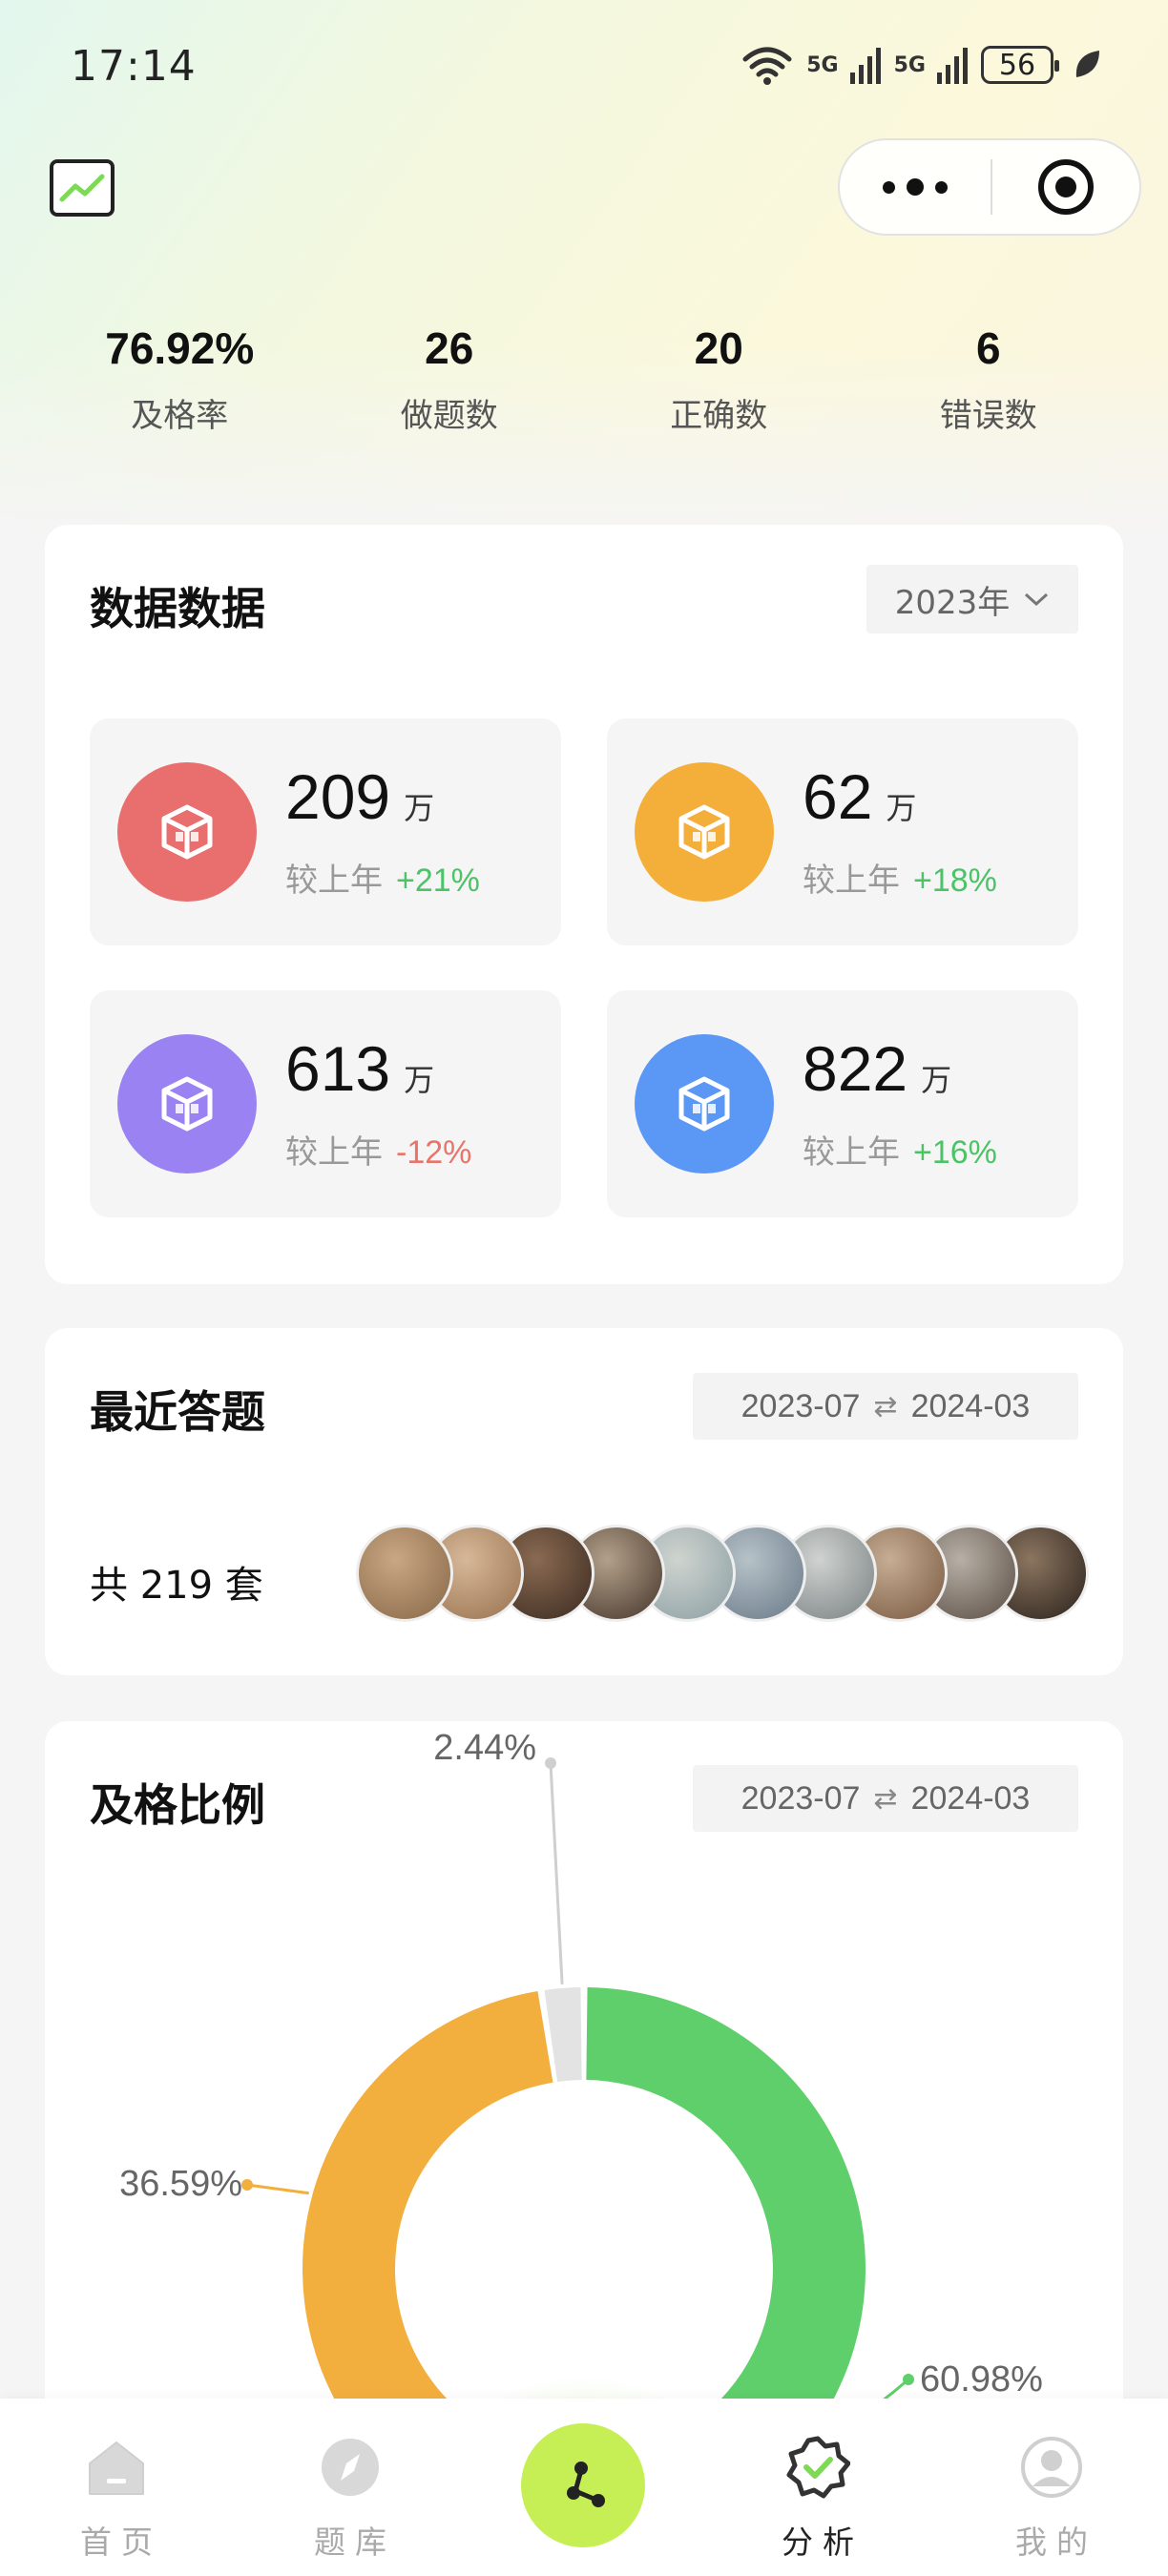  I want to click on user-icon, so click(1051, 2467).